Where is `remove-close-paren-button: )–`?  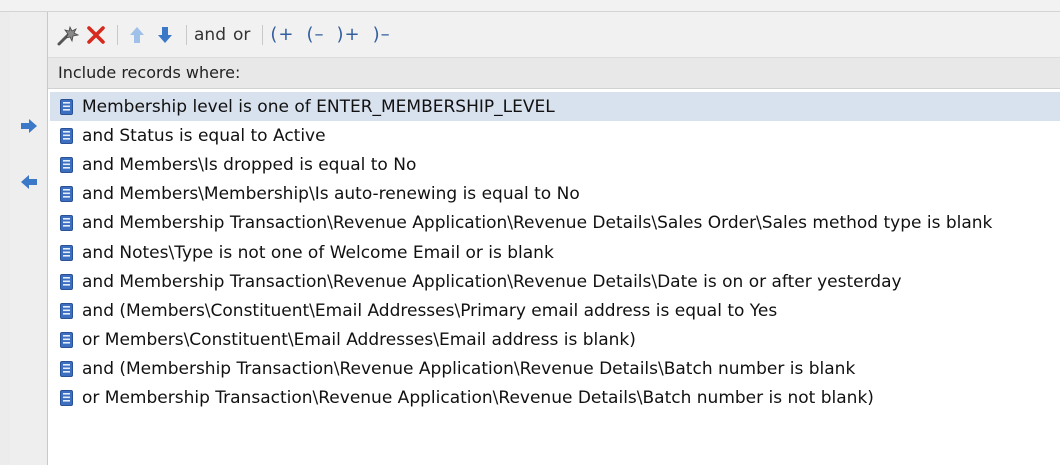
remove-close-paren-button: )– is located at coordinates (382, 35).